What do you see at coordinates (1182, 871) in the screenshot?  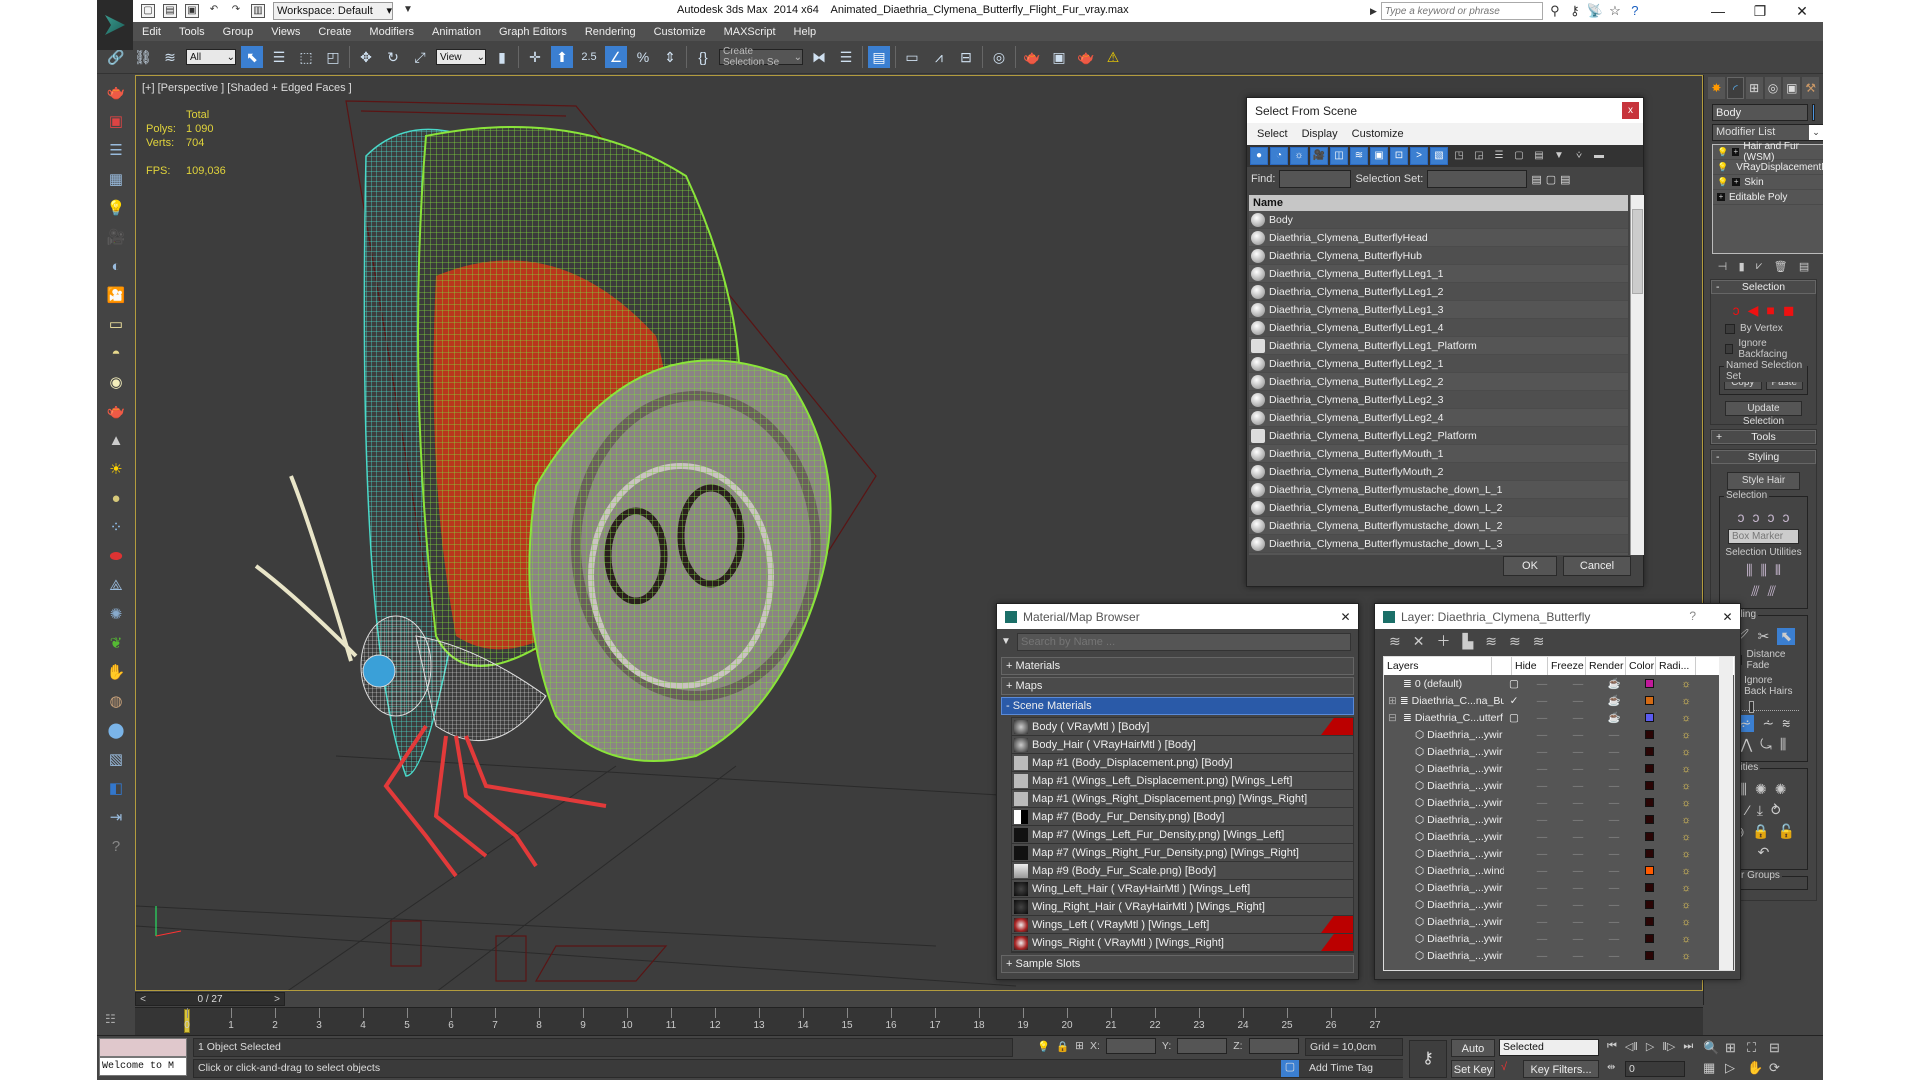 I see `scene-material-item: Map #9 (Body_Fur_Scale.png) [Body]` at bounding box center [1182, 871].